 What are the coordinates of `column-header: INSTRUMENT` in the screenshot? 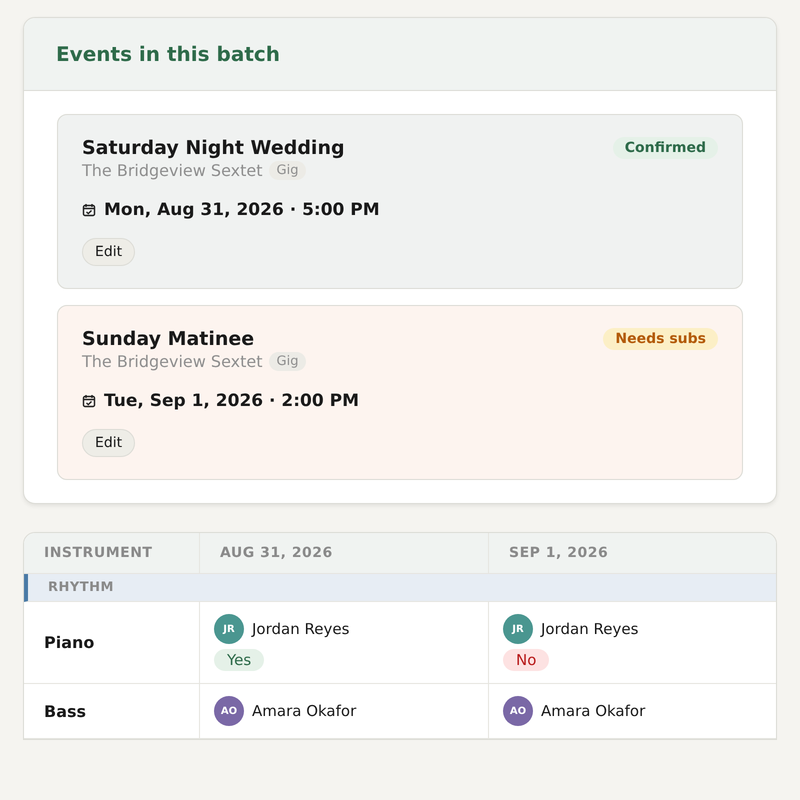 It's located at (112, 553).